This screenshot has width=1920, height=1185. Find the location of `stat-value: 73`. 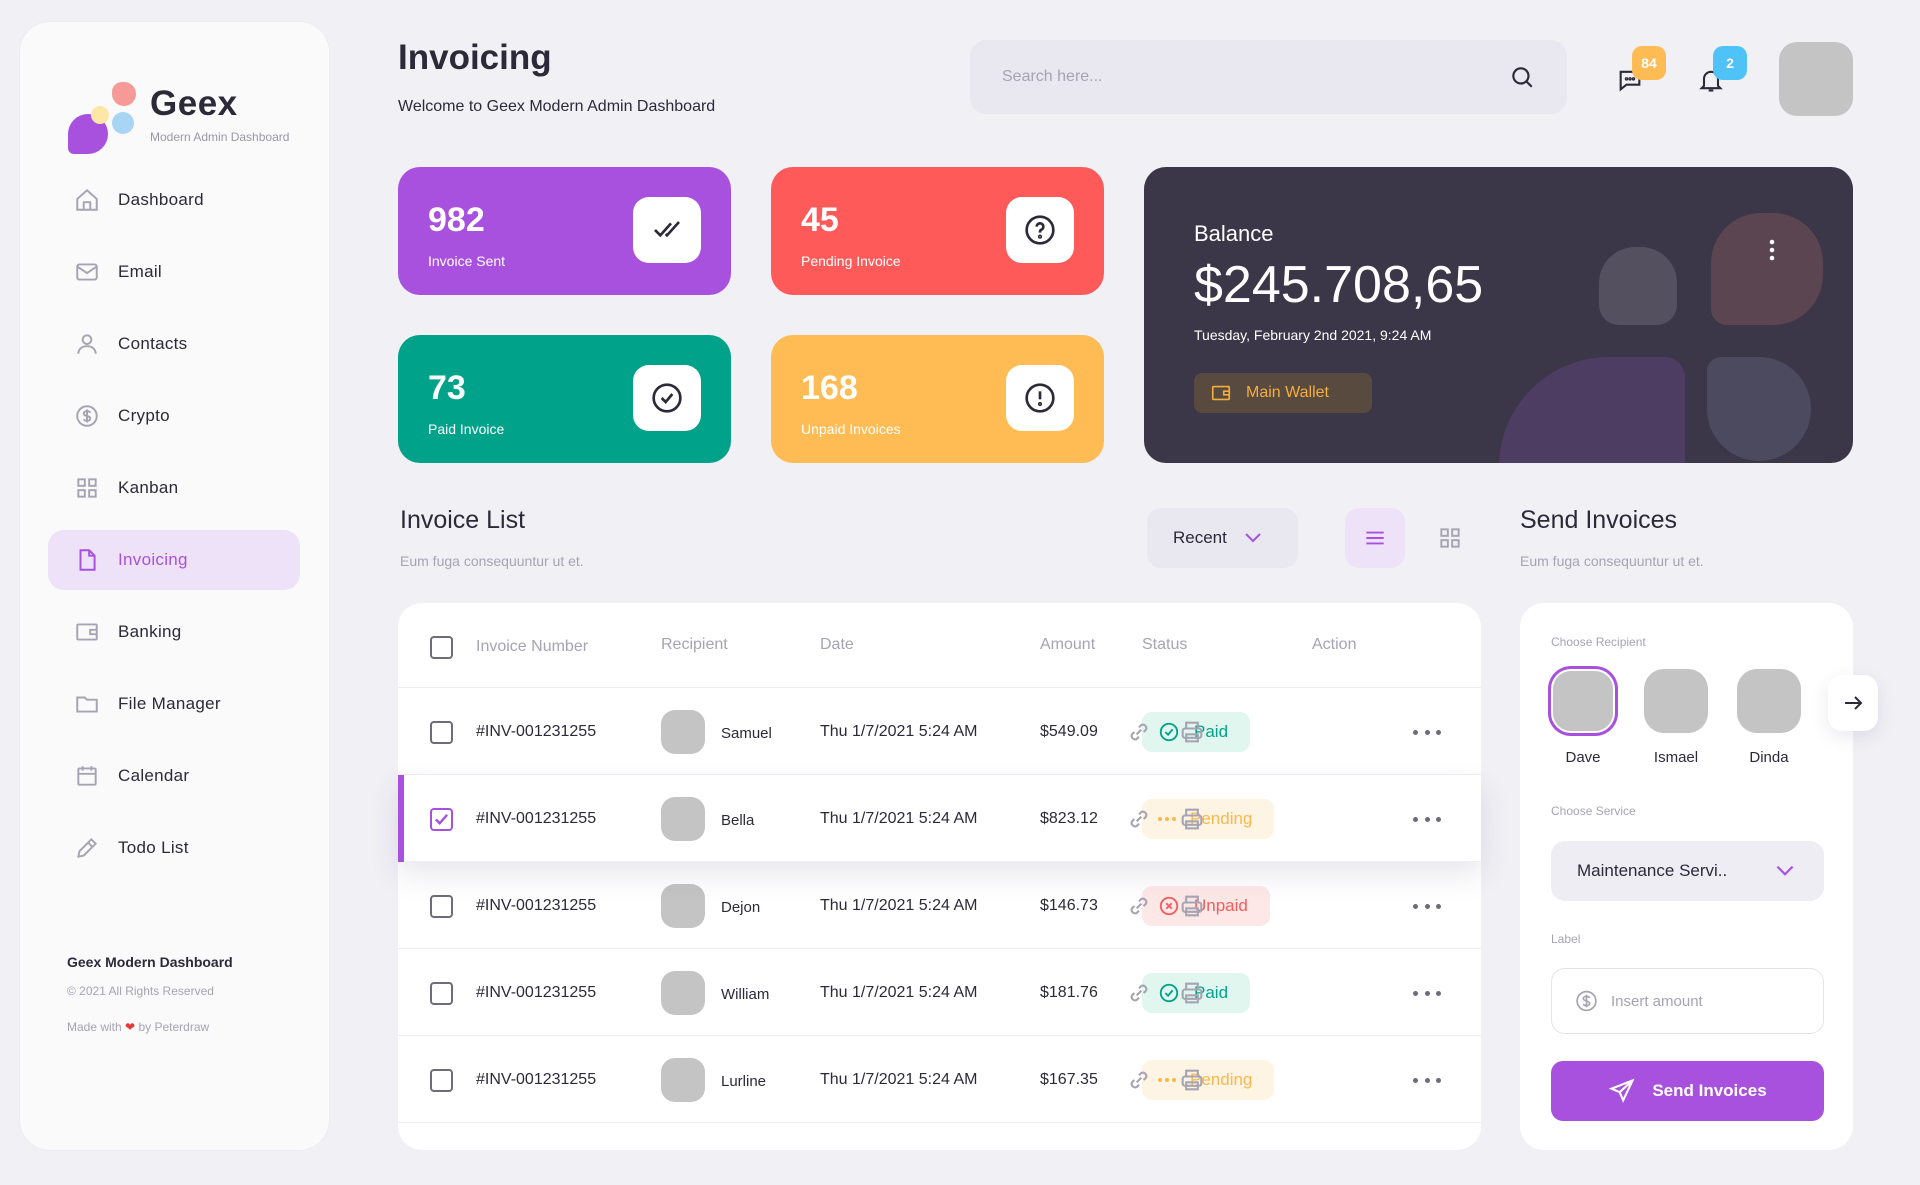

stat-value: 73 is located at coordinates (447, 388).